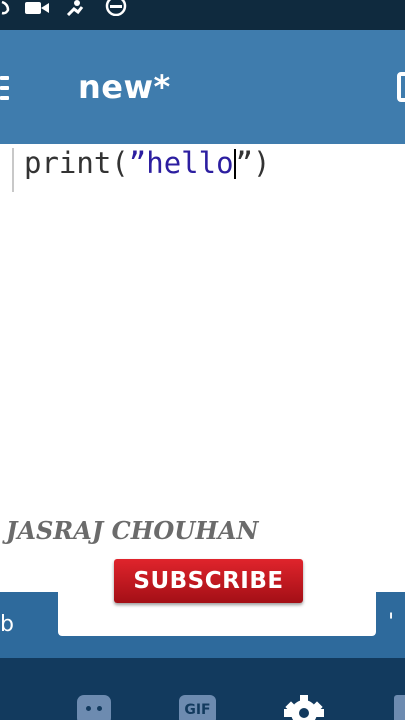  What do you see at coordinates (304, 707) in the screenshot?
I see `gear-icon` at bounding box center [304, 707].